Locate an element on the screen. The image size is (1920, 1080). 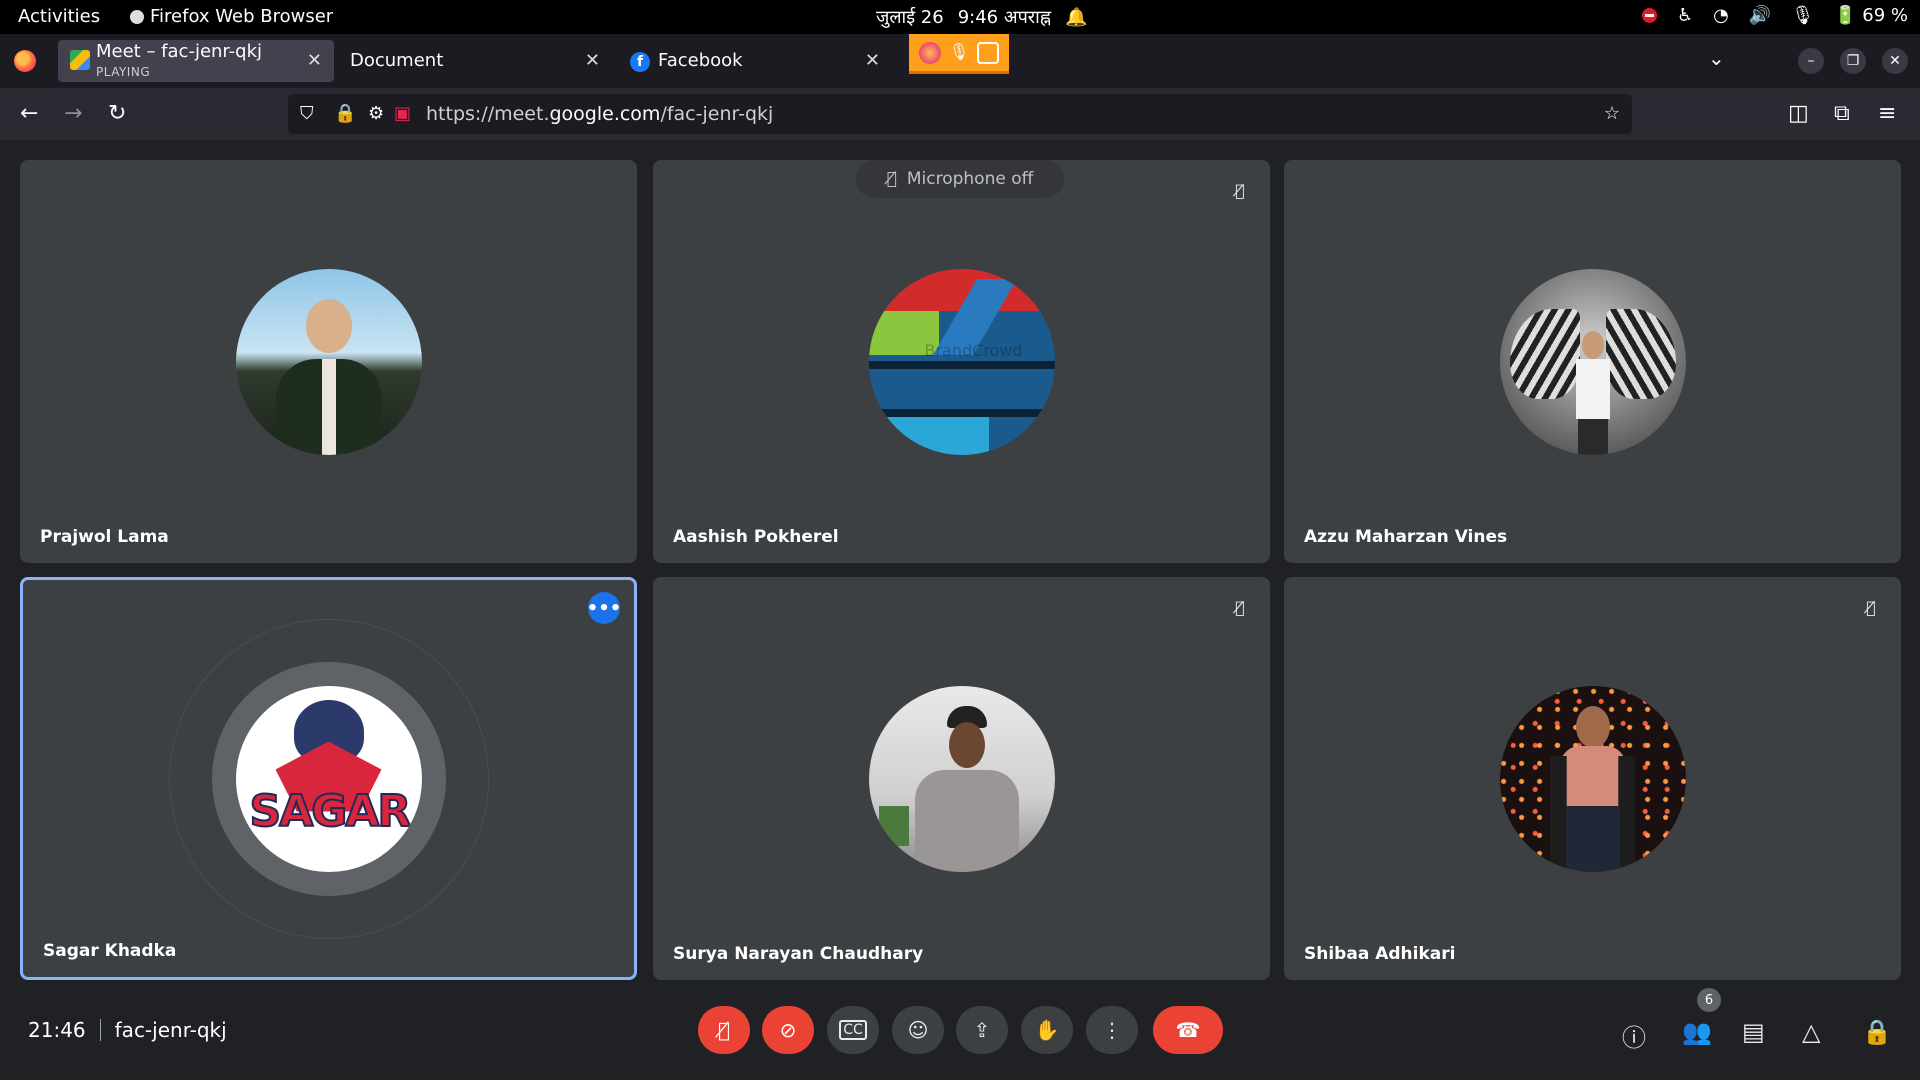
present-button: ⇪ is located at coordinates (982, 1030).